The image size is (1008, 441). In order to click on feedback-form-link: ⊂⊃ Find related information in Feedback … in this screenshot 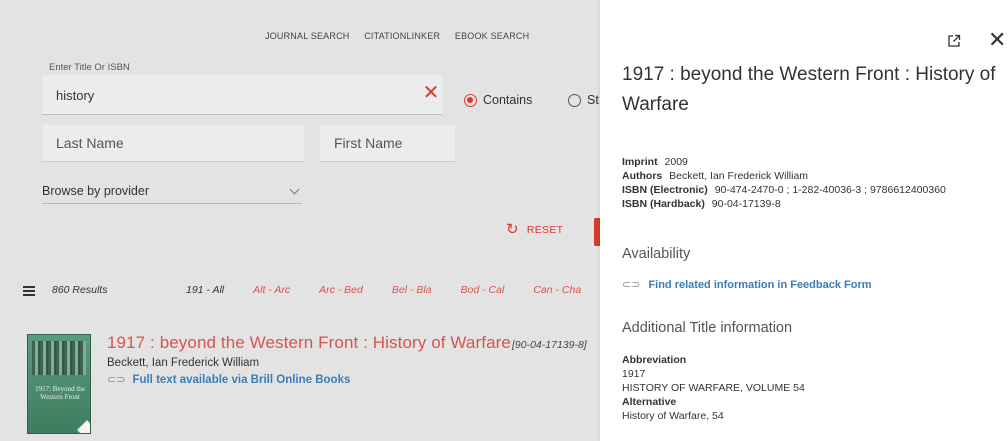, I will do `click(747, 285)`.